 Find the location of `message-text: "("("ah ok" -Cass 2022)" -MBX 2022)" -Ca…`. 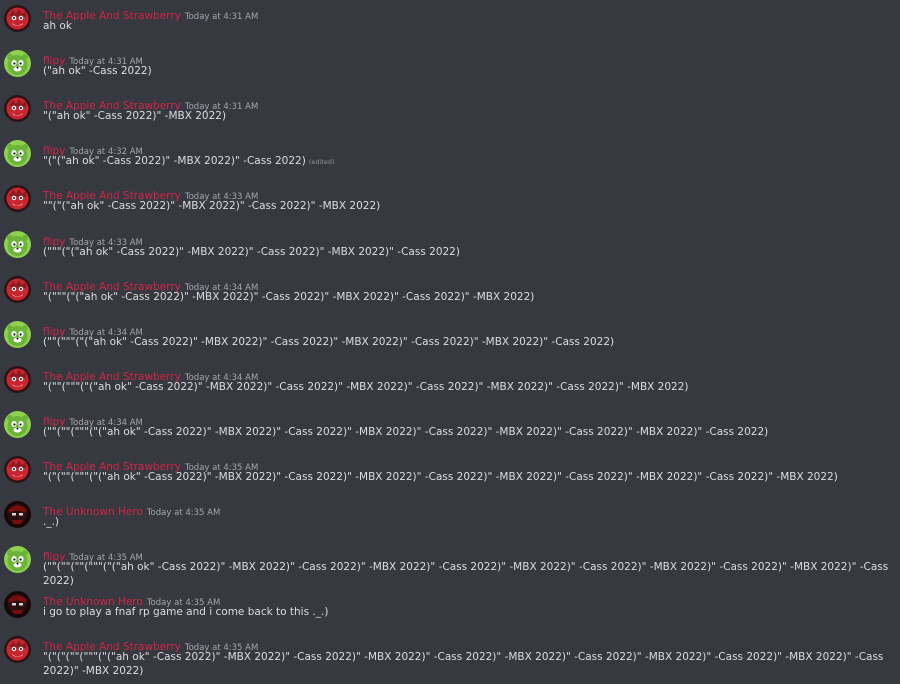

message-text: "("("ah ok" -Cass 2022)" -MBX 2022)" -Ca… is located at coordinates (174, 161).